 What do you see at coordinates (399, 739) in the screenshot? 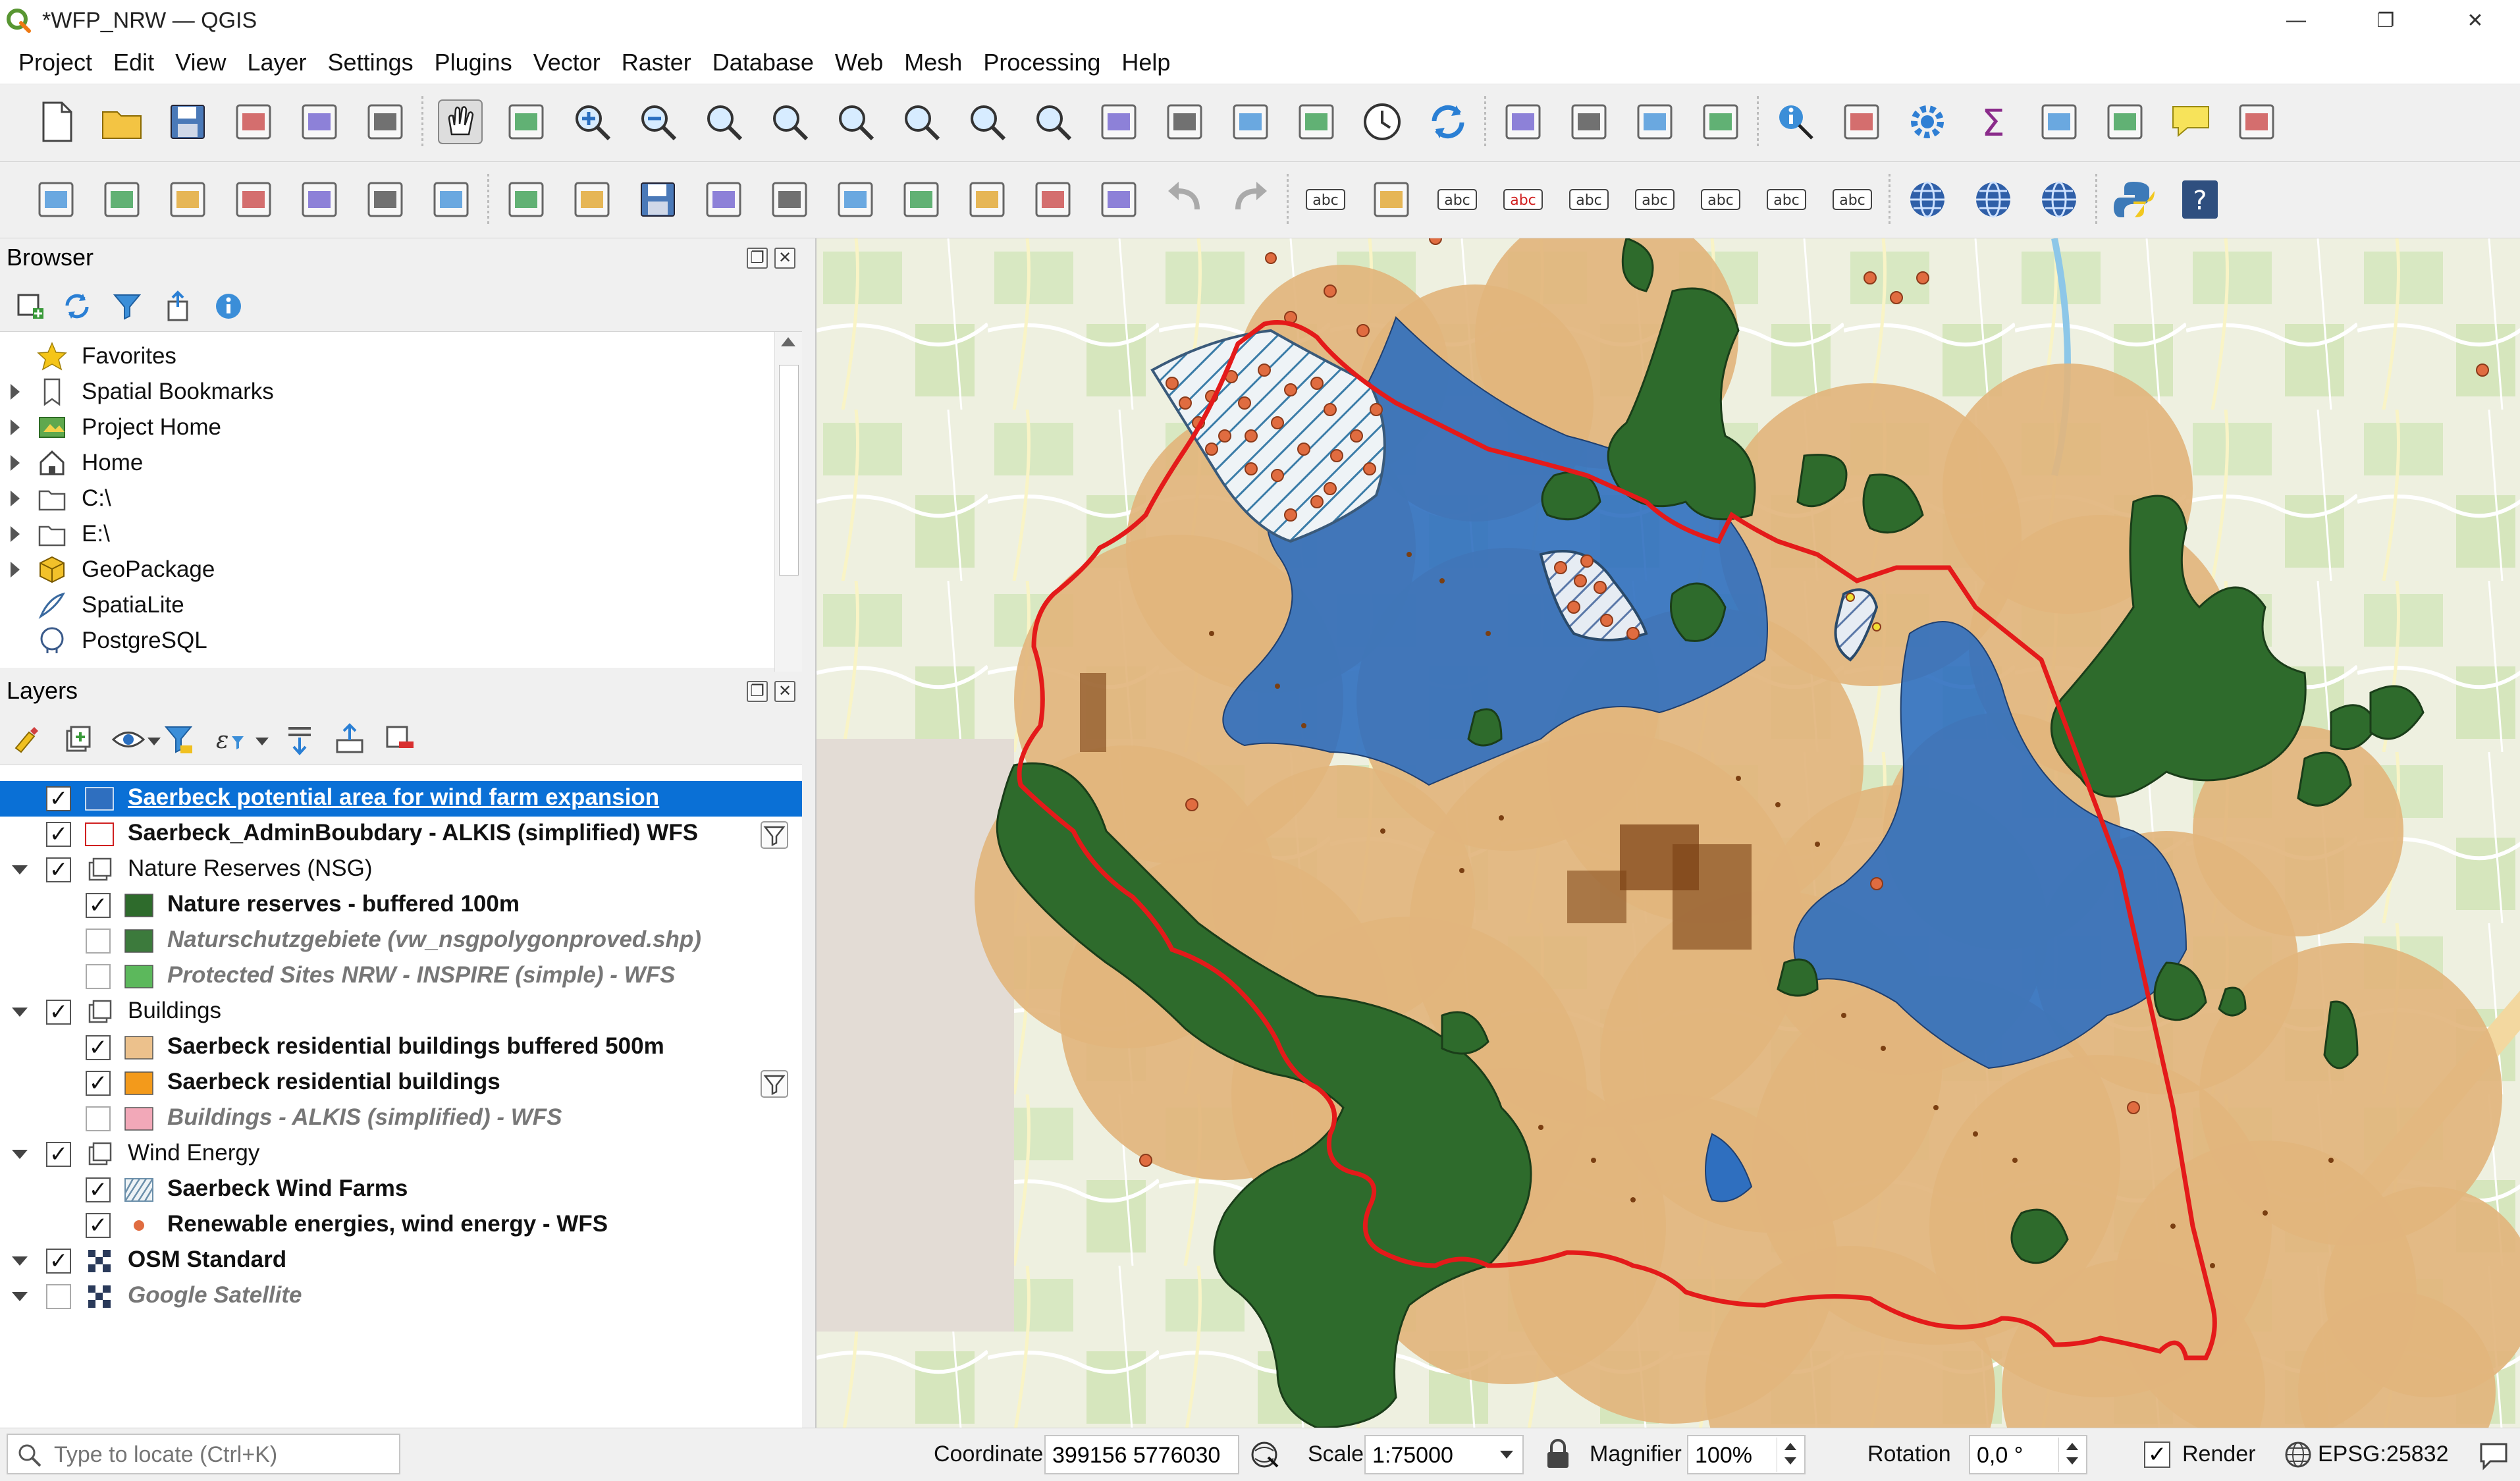
I see `remove-layer-icon` at bounding box center [399, 739].